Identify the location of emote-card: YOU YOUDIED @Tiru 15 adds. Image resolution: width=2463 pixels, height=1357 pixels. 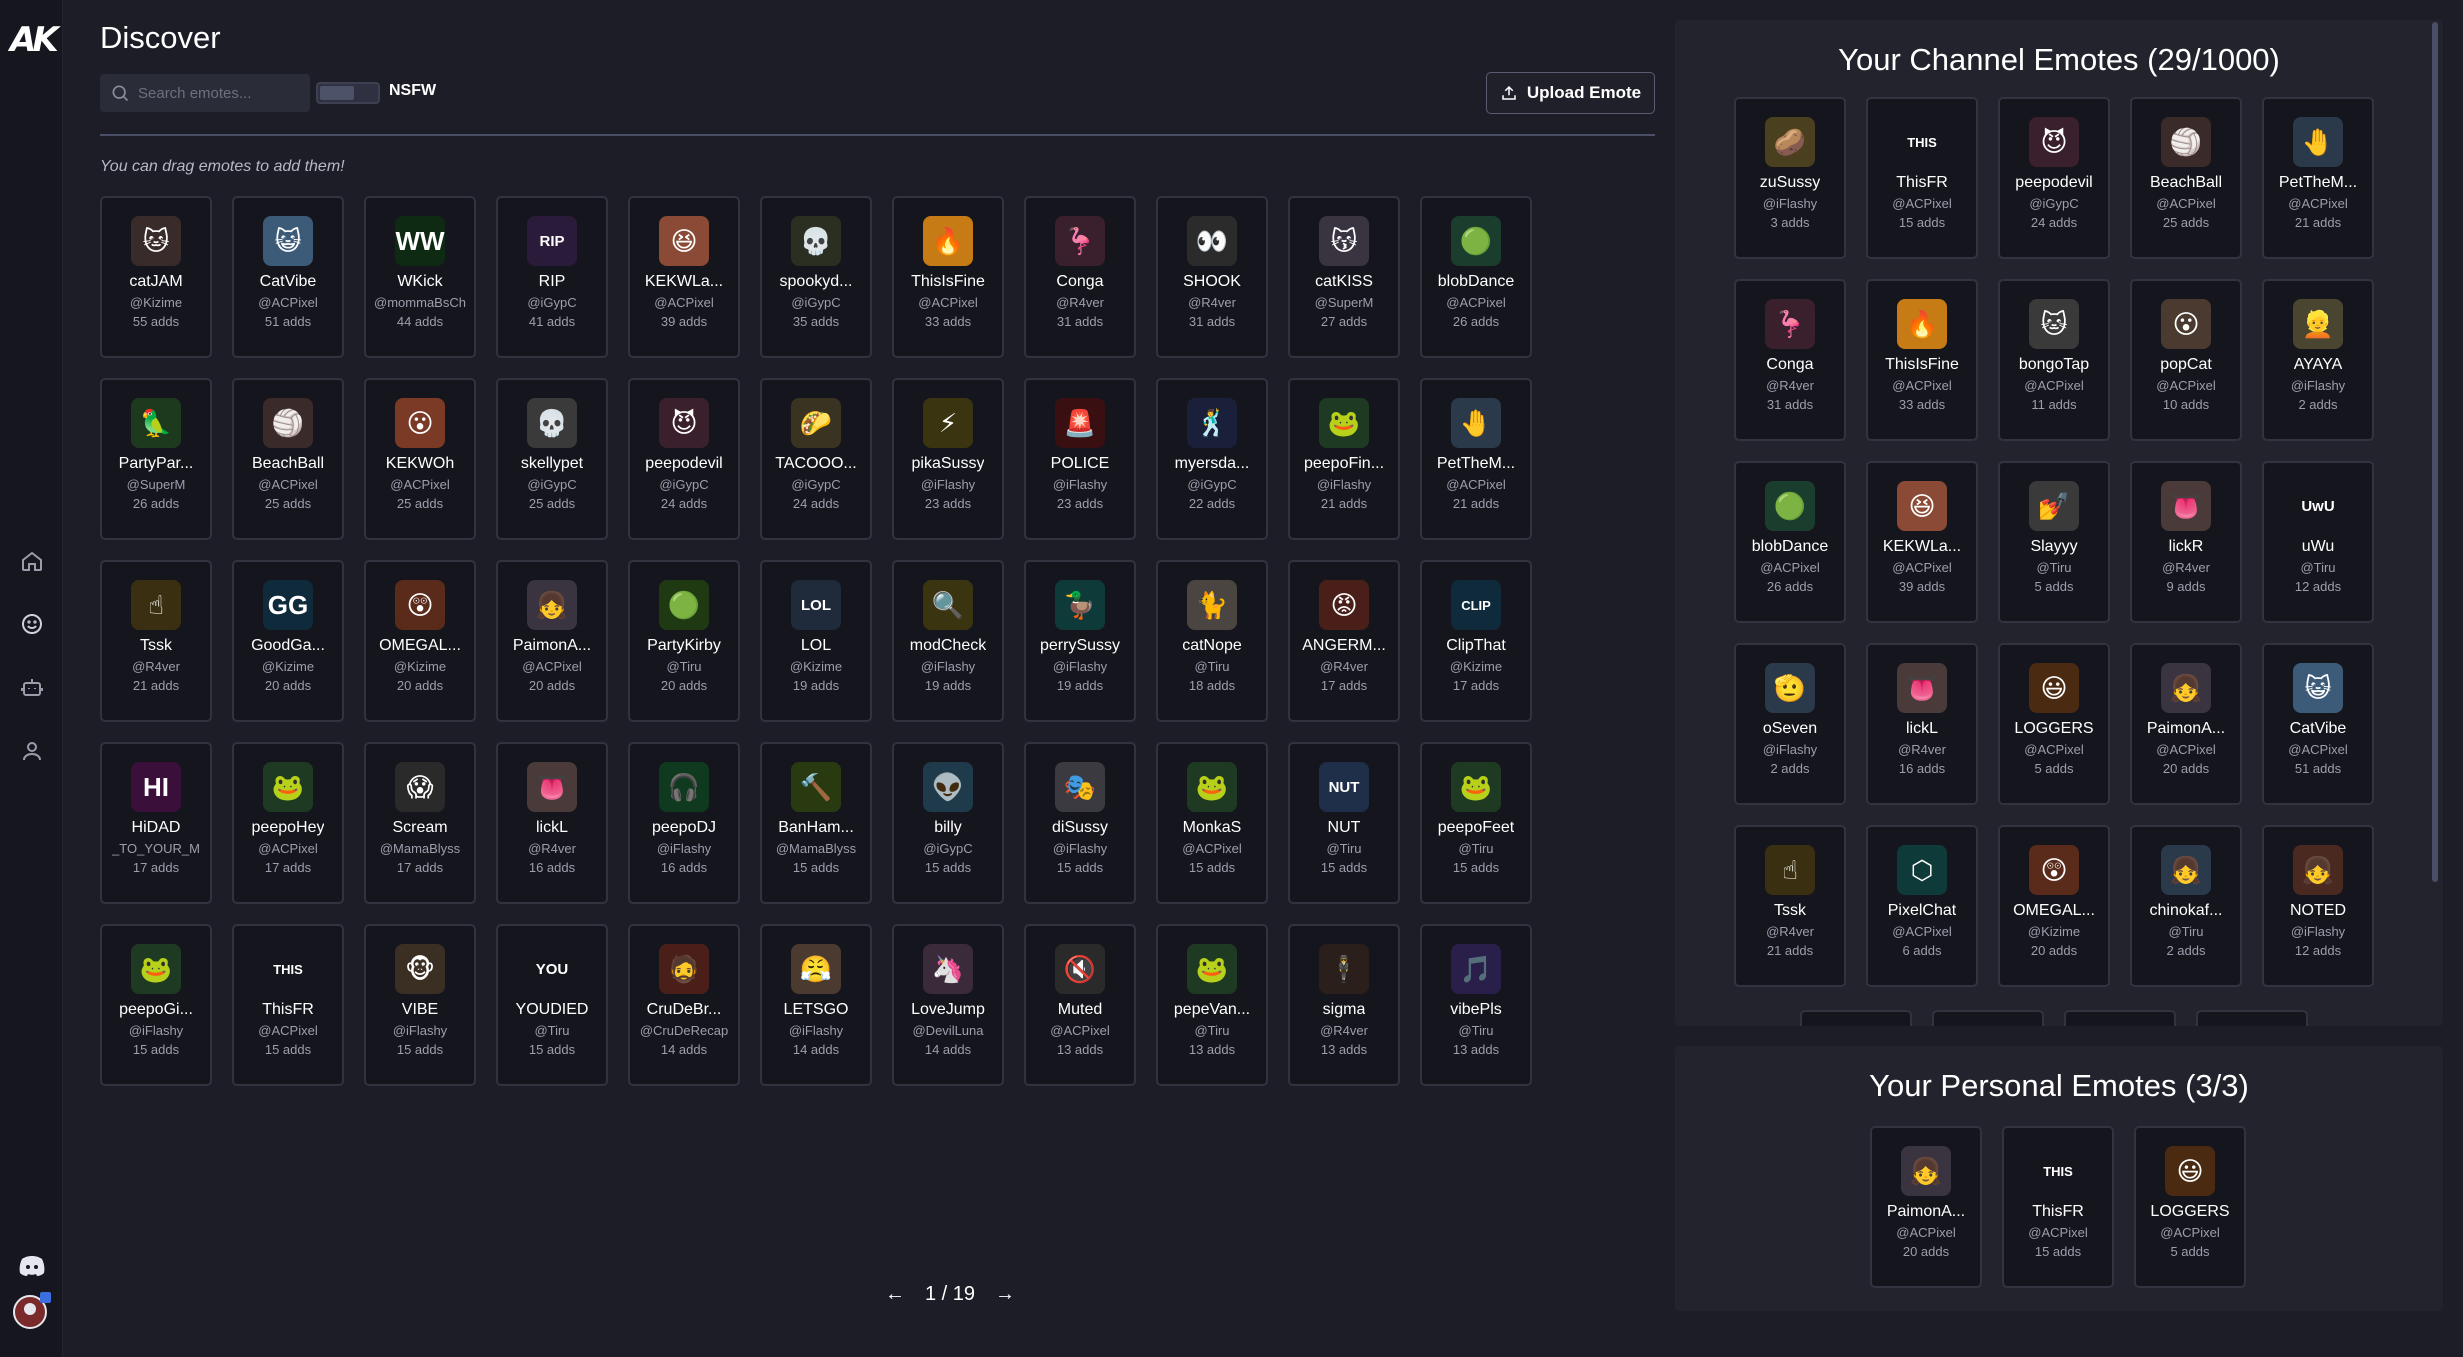
(552, 1005).